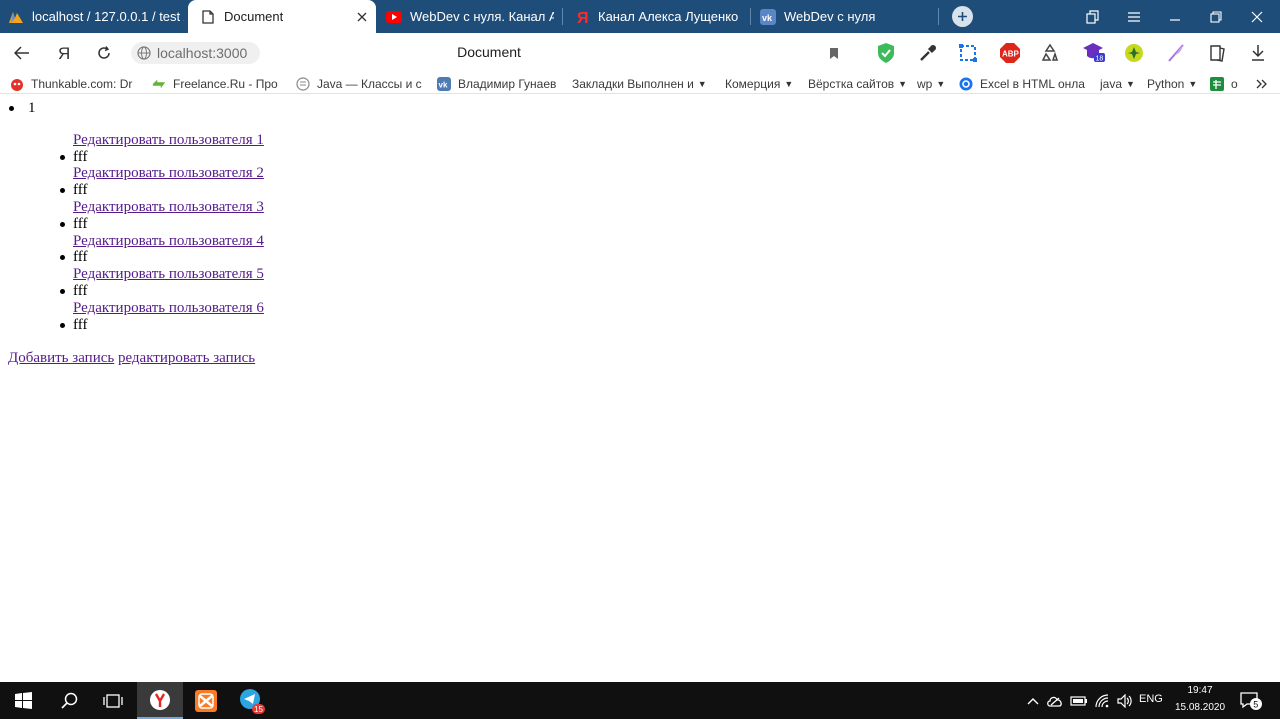 This screenshot has height=719, width=1280. What do you see at coordinates (23, 700) in the screenshot?
I see `start-button` at bounding box center [23, 700].